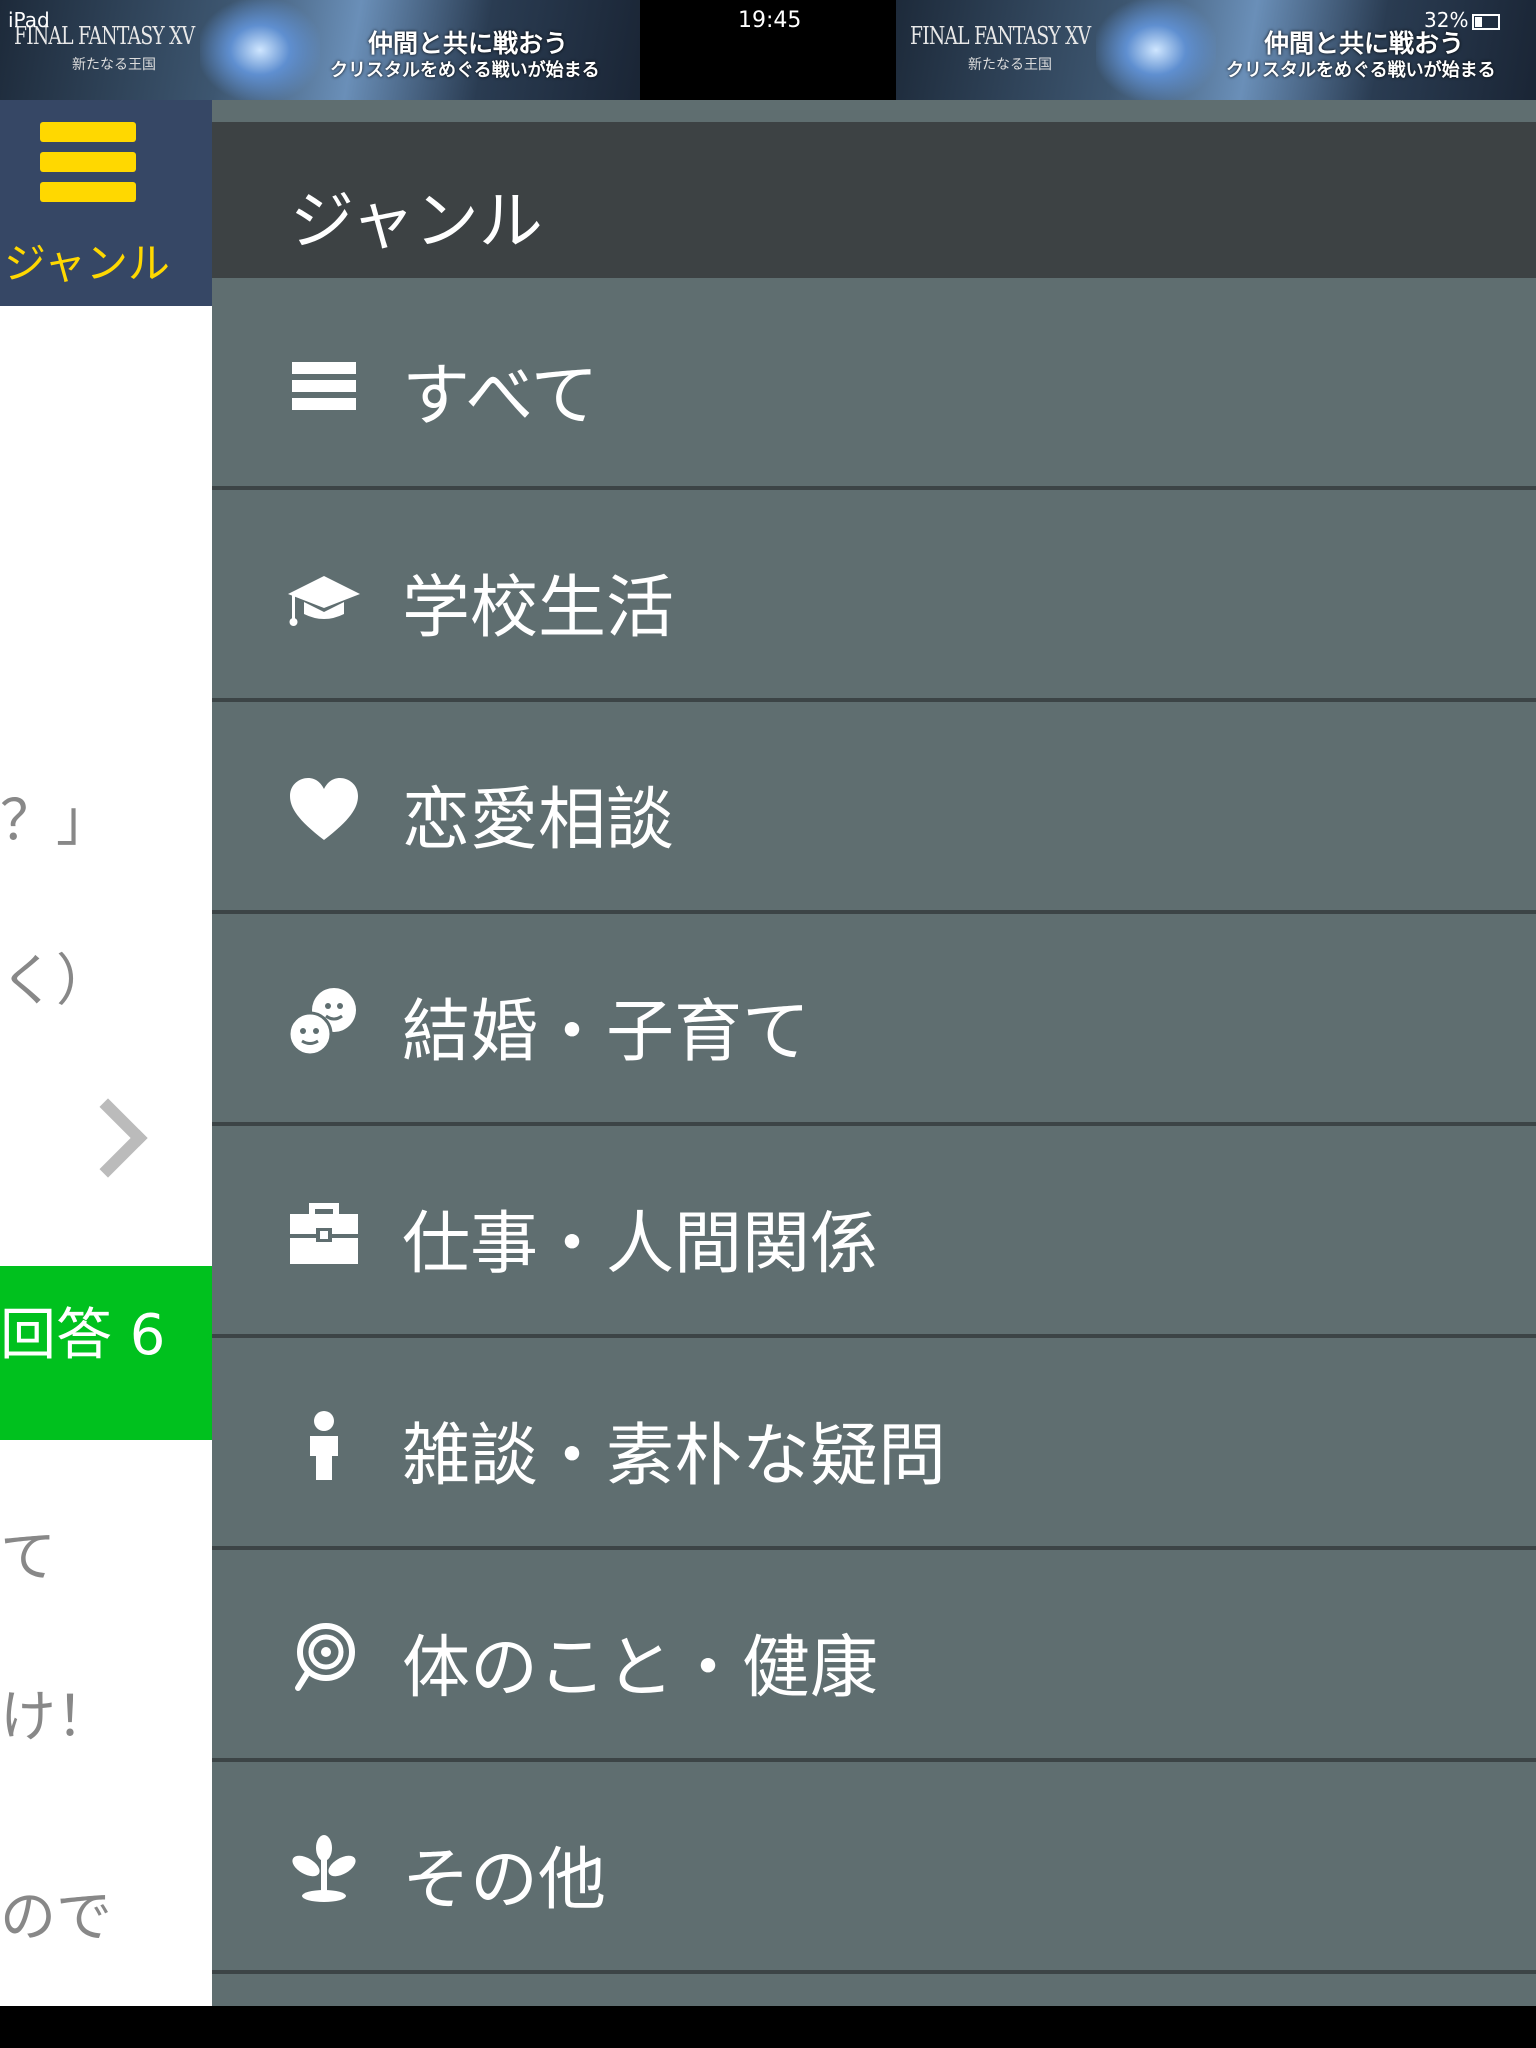 This screenshot has width=1536, height=2048. What do you see at coordinates (325, 1657) in the screenshot?
I see `swirl-icon` at bounding box center [325, 1657].